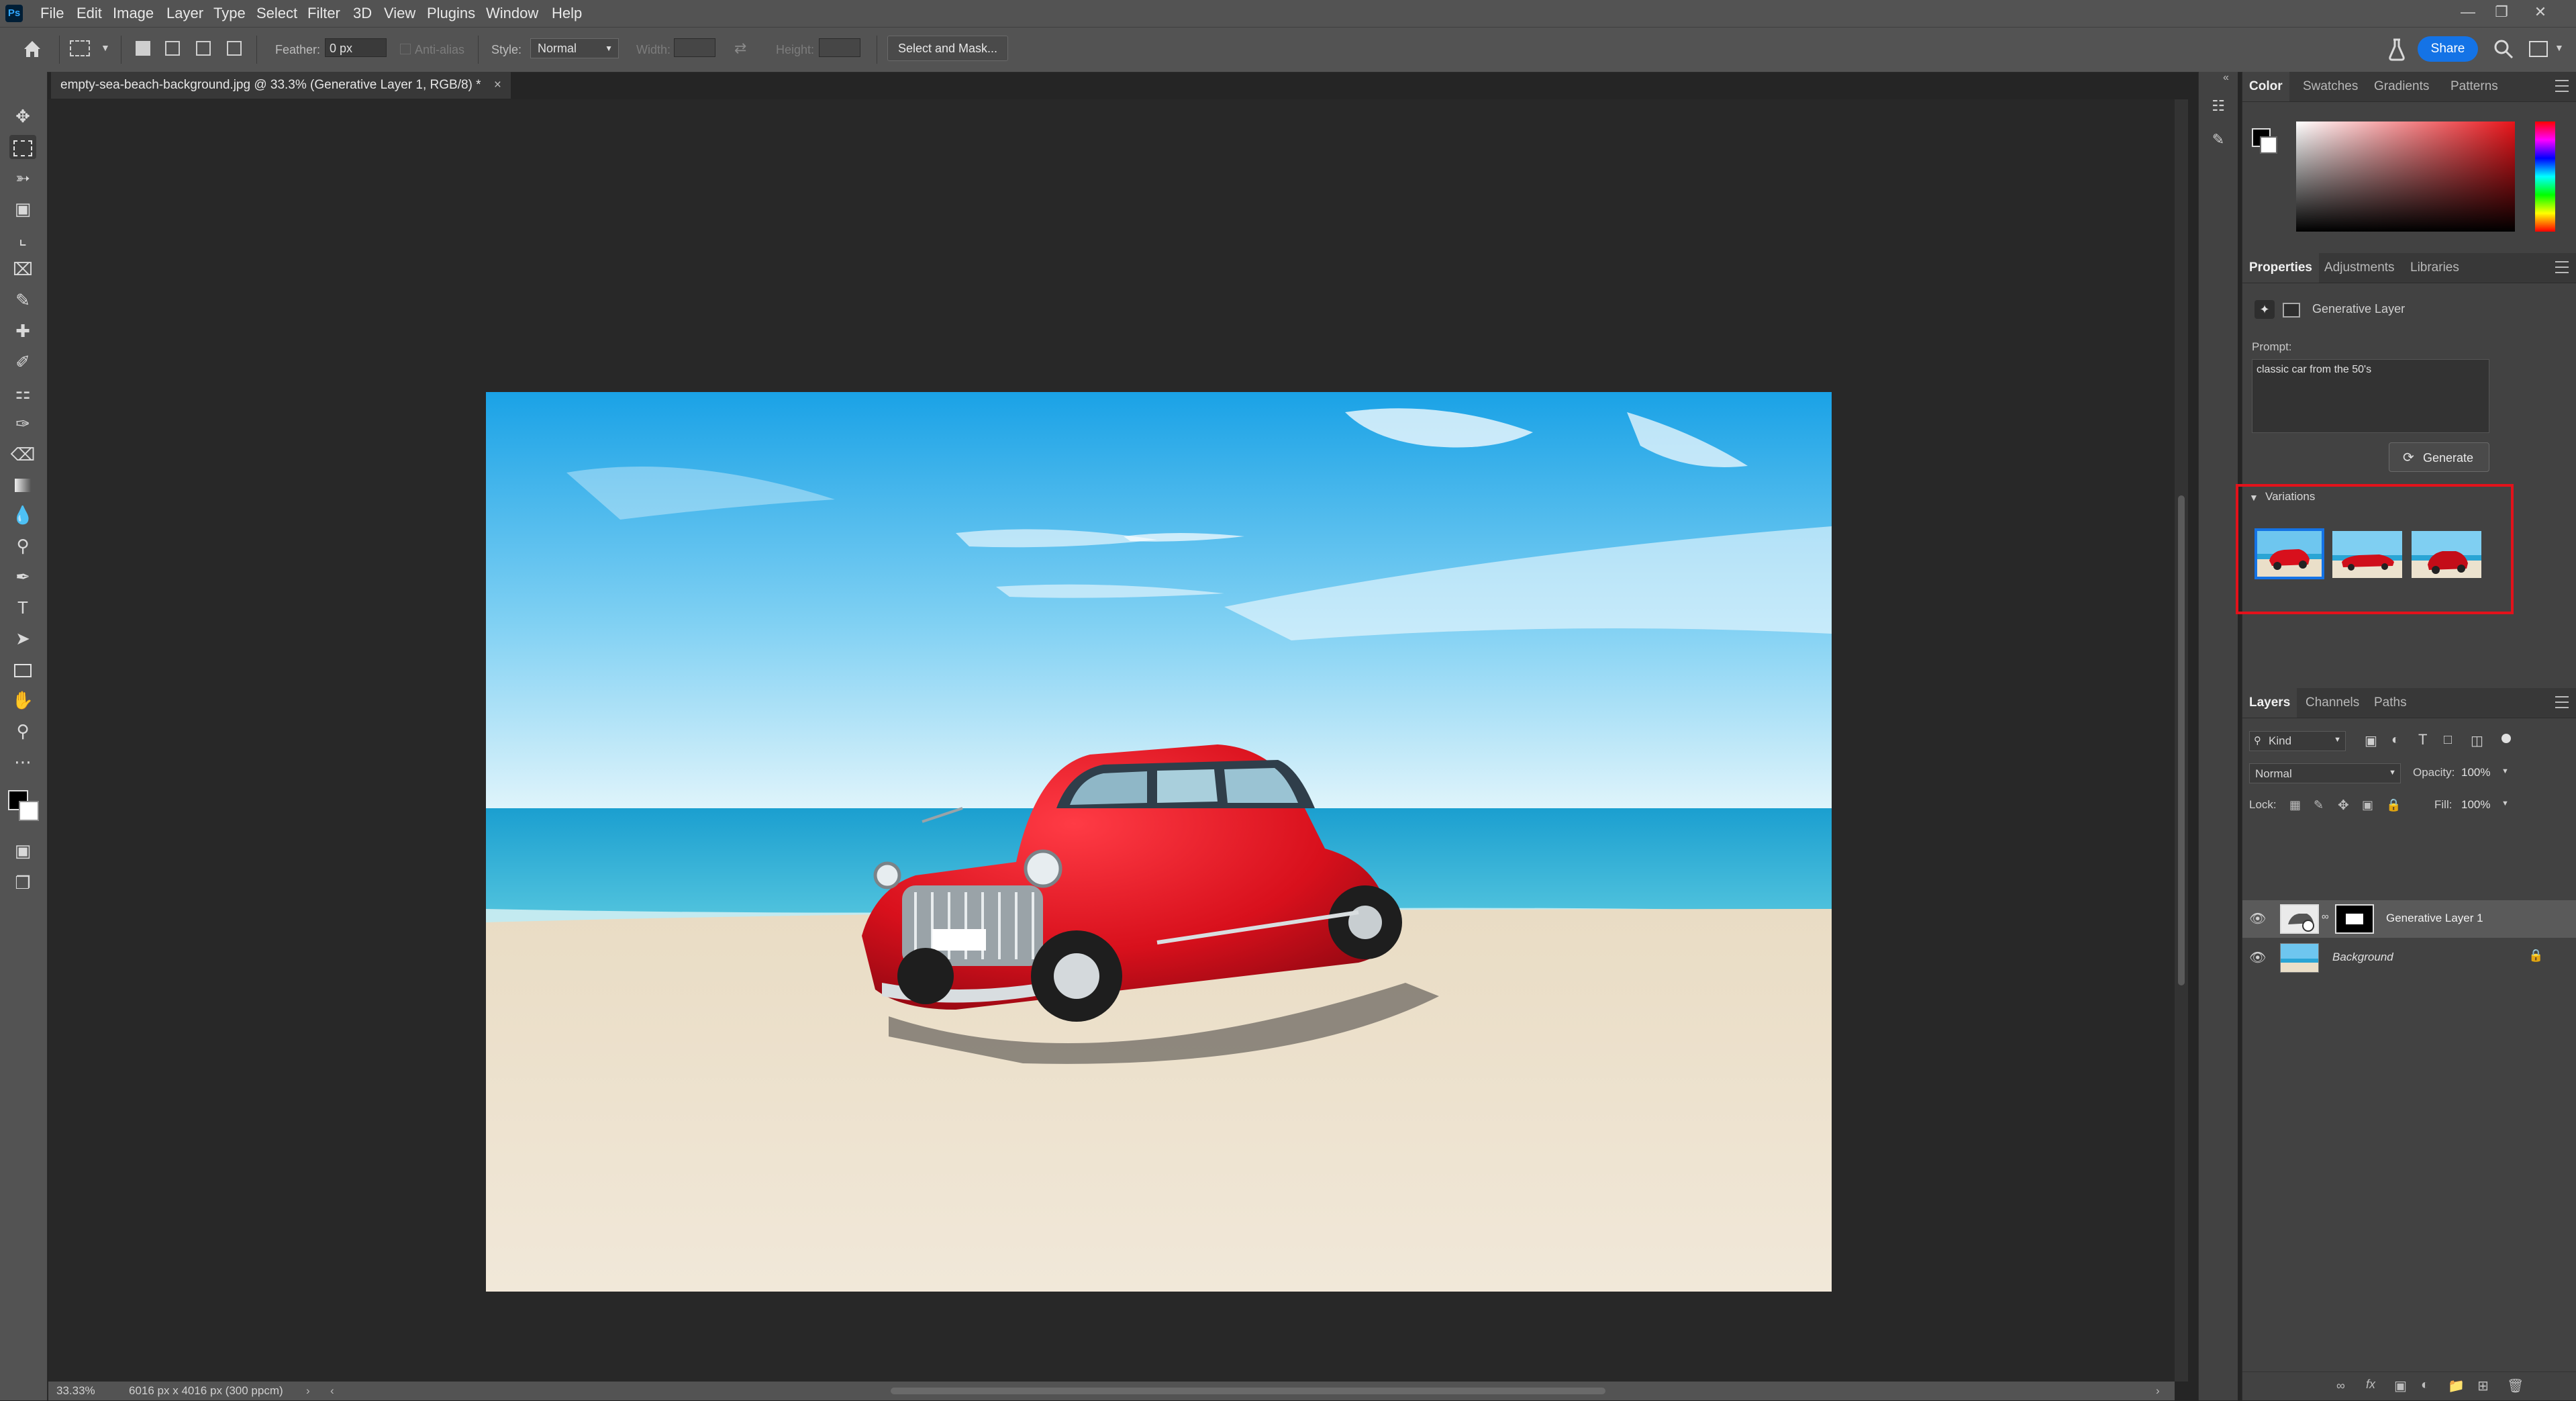  I want to click on tab-adjustments: Adjustments, so click(2359, 268).